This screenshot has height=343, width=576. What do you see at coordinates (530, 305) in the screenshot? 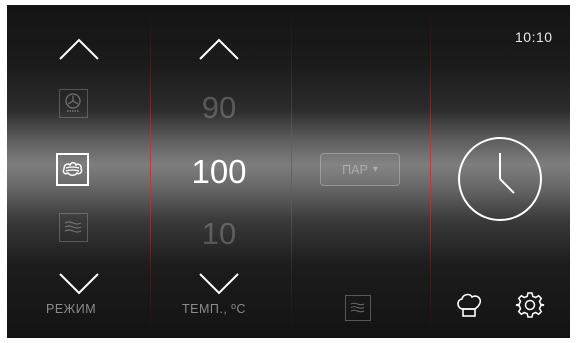
I see `gear-icon` at bounding box center [530, 305].